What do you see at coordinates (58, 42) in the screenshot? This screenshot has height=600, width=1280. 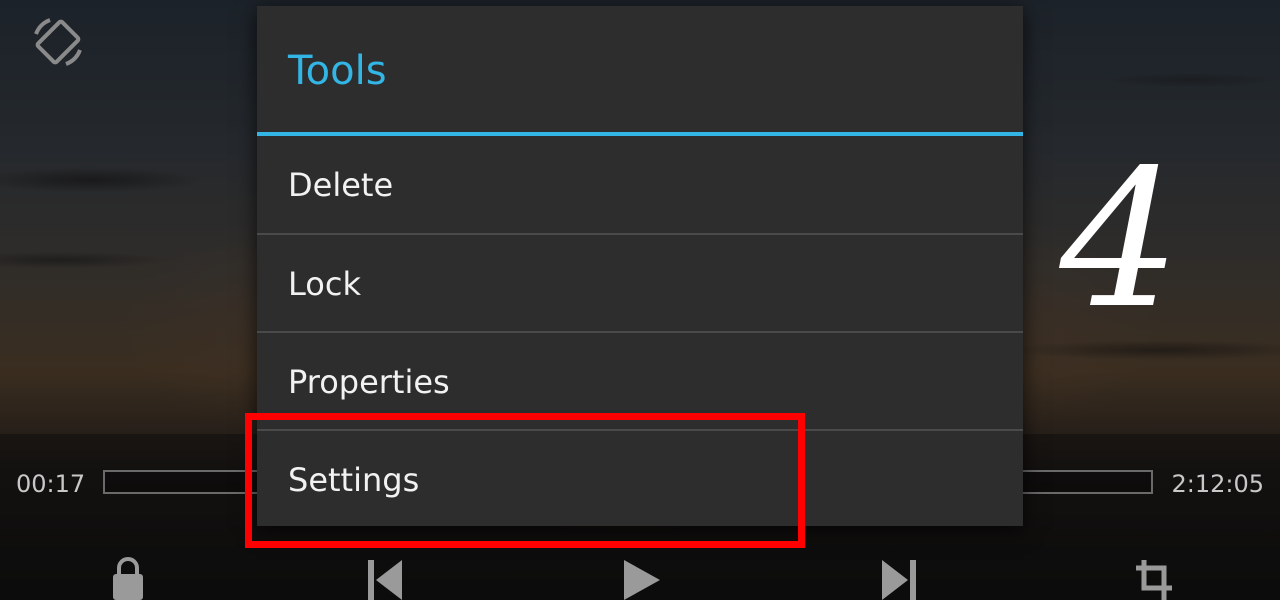 I see `rotate-screen-icon` at bounding box center [58, 42].